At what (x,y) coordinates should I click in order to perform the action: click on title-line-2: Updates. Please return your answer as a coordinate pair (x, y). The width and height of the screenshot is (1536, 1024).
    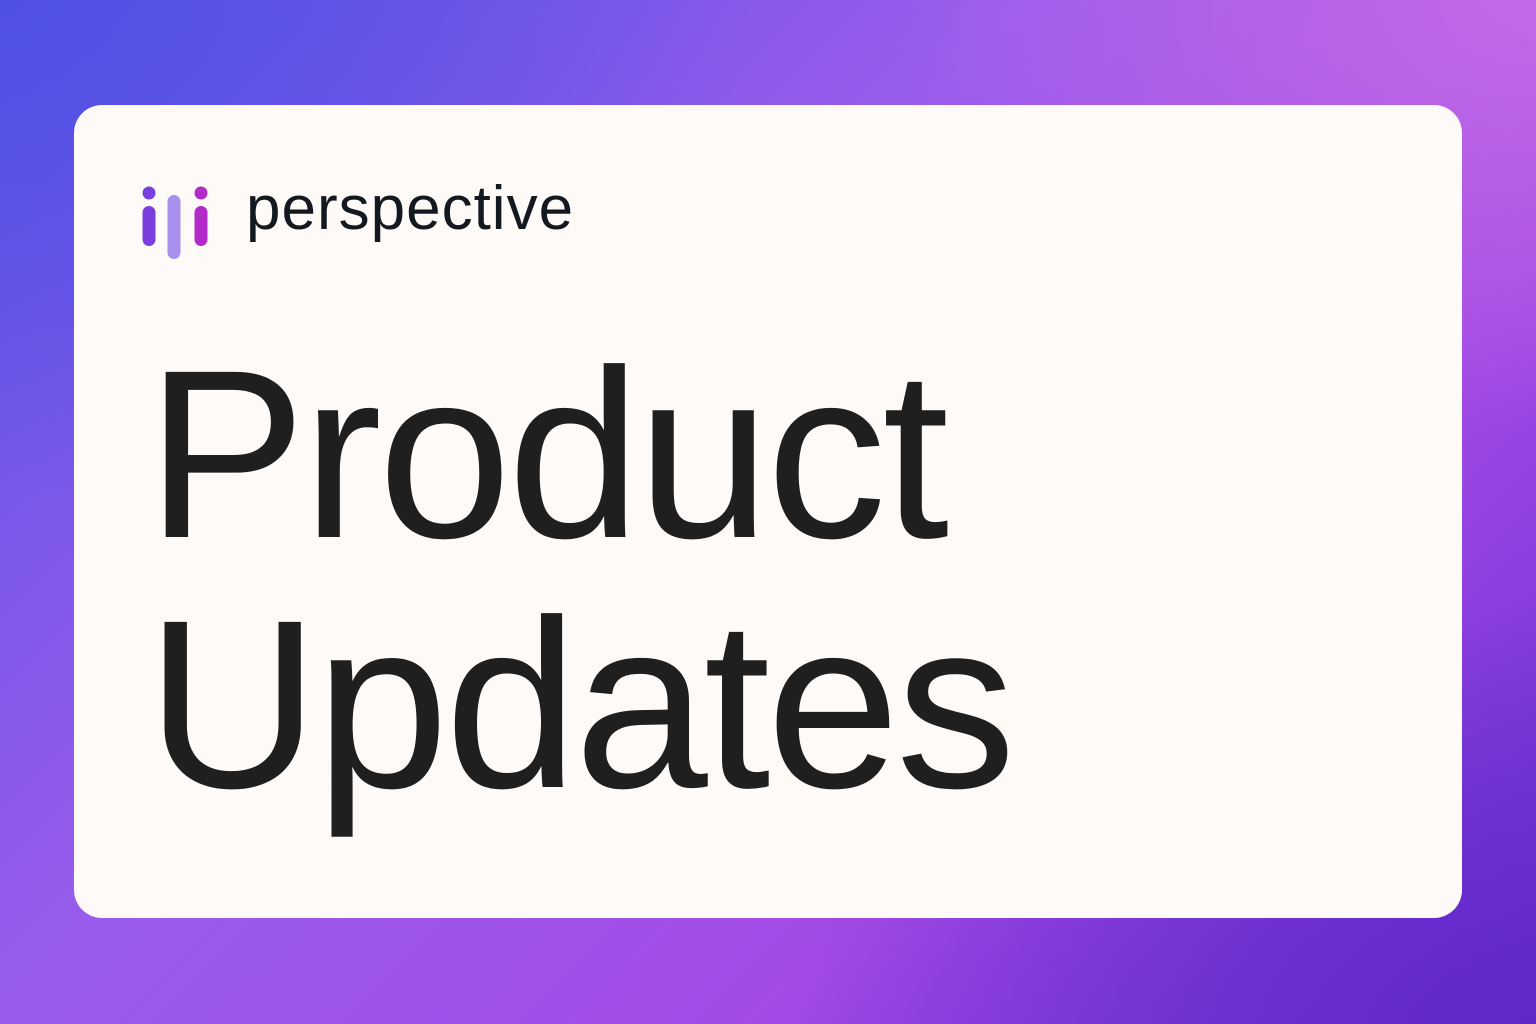
    Looking at the image, I should click on (581, 704).